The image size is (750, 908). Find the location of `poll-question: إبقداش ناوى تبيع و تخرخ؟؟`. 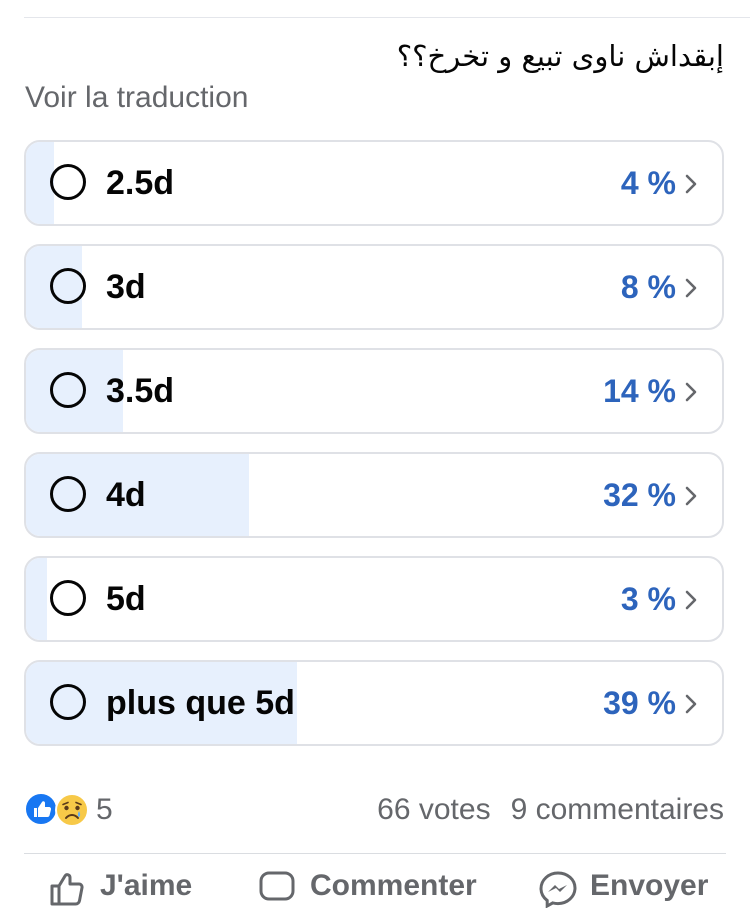

poll-question: إبقداش ناوى تبيع و تخرخ؟؟ is located at coordinates (560, 56).